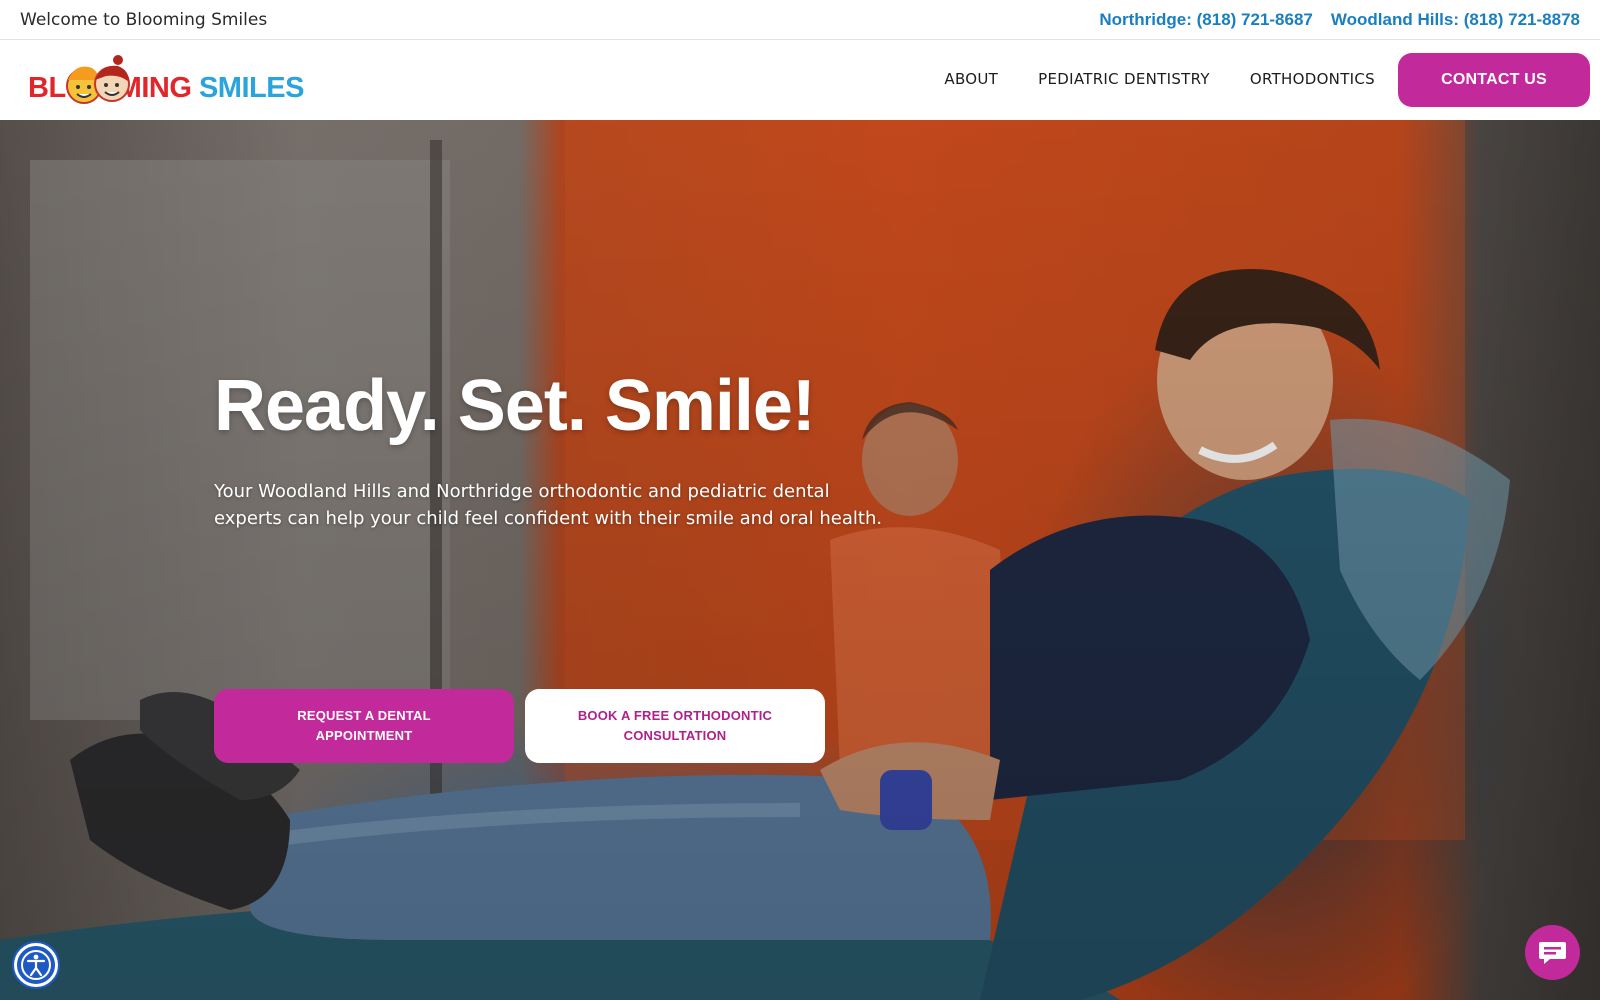  I want to click on nav-pediatric-dentistry: PEDIATRIC DENTISTRY, so click(1124, 79).